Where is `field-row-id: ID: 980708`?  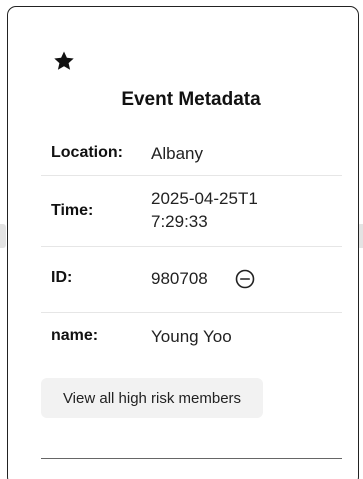 field-row-id: ID: 980708 is located at coordinates (191, 280).